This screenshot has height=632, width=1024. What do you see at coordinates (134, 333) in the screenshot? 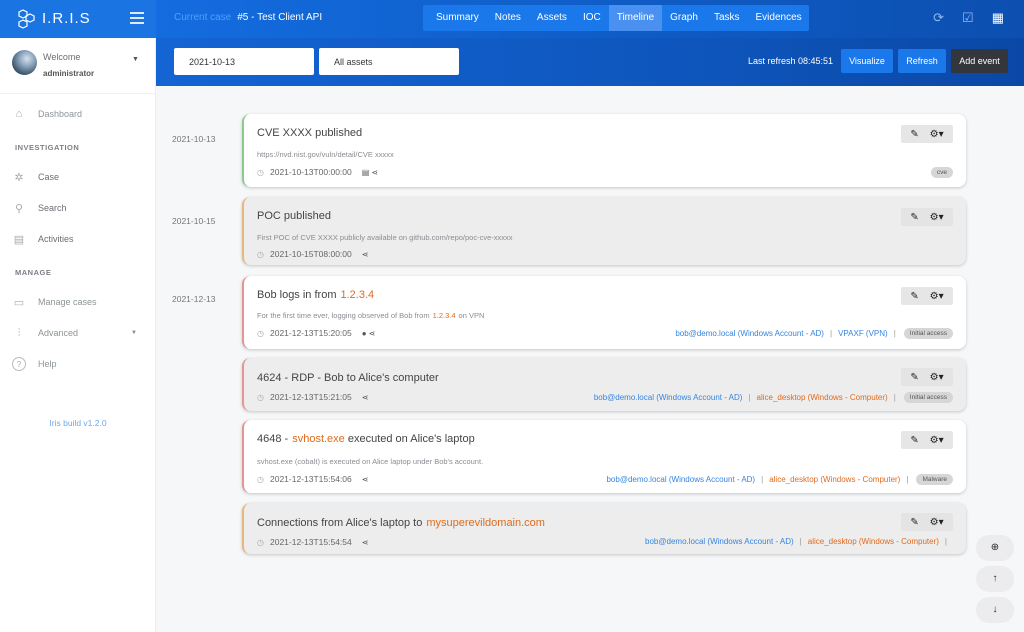
I see `chevron-down-icon: ▼` at bounding box center [134, 333].